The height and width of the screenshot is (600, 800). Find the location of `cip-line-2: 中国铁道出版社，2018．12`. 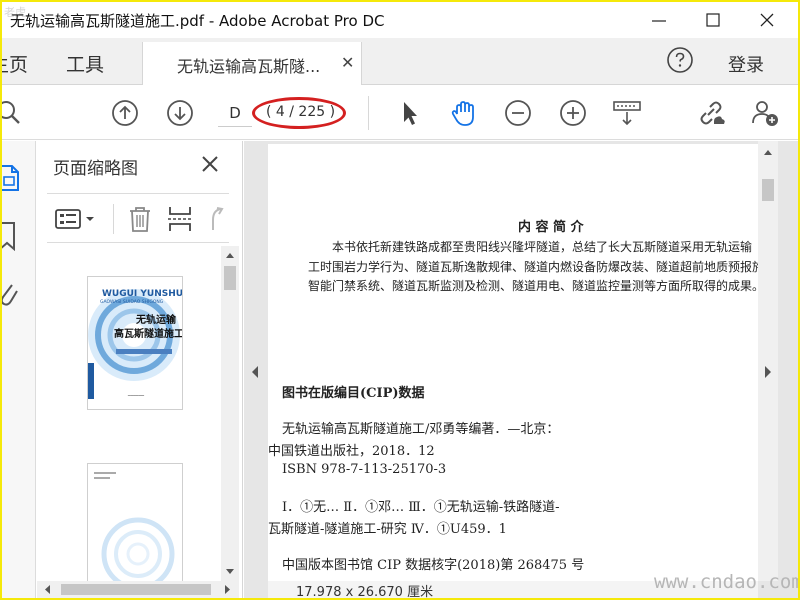

cip-line-2: 中国铁道出版社，2018．12 is located at coordinates (351, 451).